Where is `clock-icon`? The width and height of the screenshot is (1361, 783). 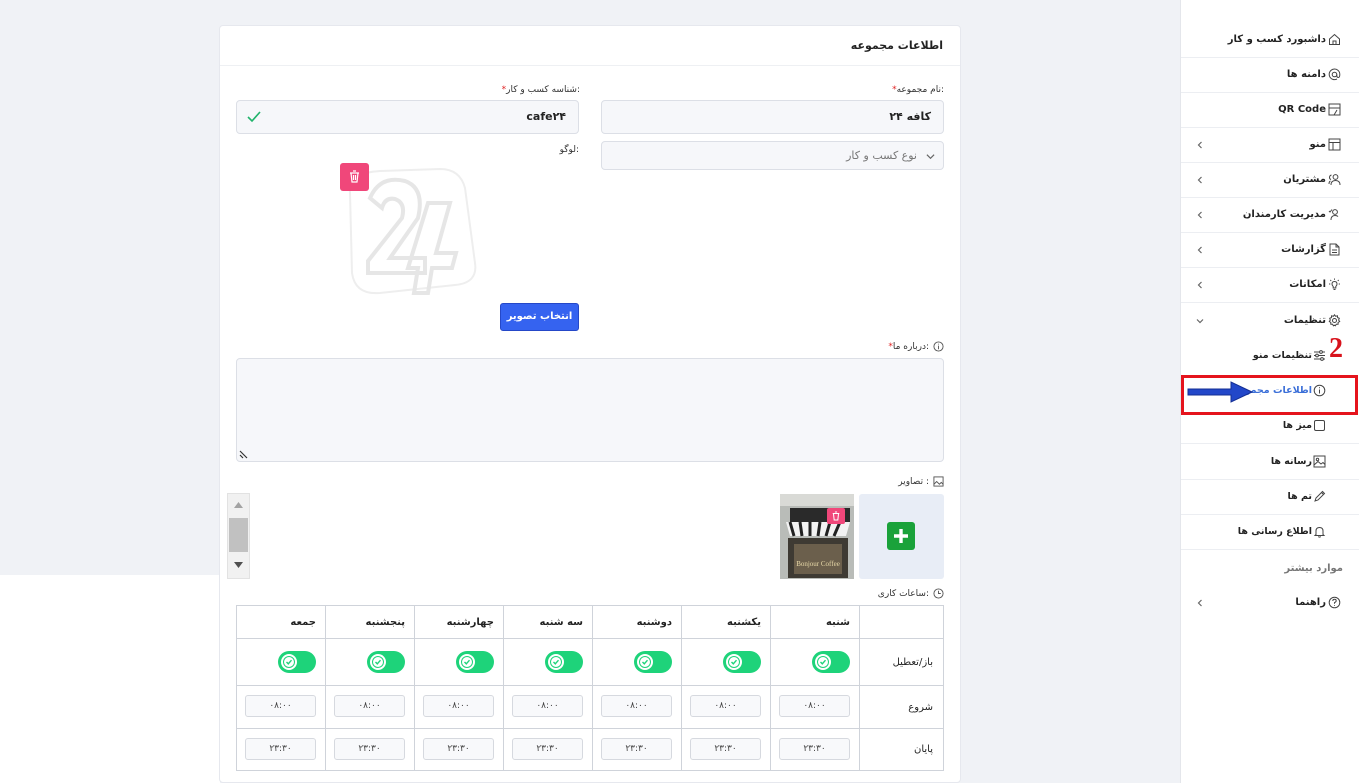 clock-icon is located at coordinates (938, 593).